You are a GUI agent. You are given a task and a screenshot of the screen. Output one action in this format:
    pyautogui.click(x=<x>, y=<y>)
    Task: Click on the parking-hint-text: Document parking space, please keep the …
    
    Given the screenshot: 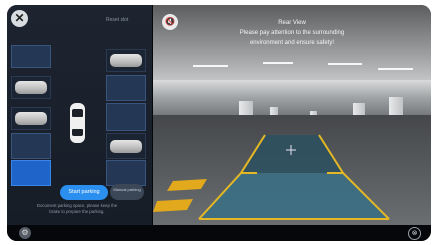 What is the action you would take?
    pyautogui.click(x=77, y=208)
    